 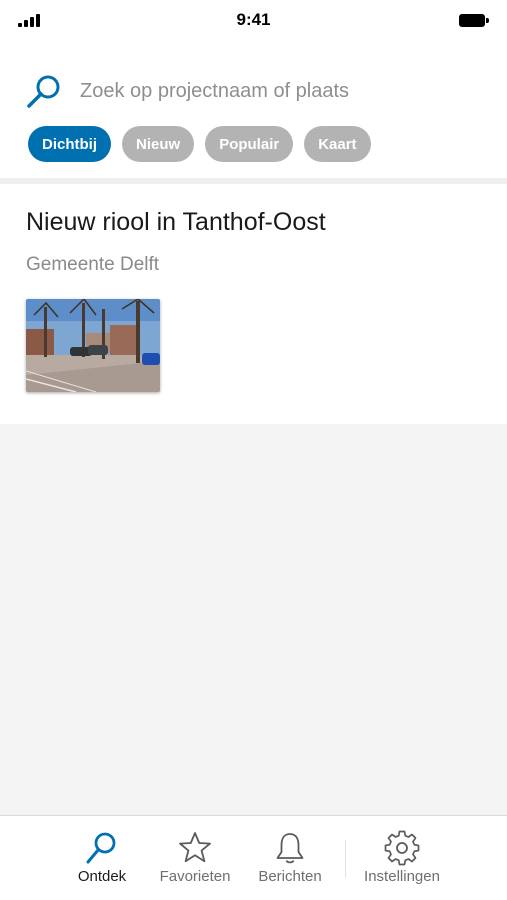 What do you see at coordinates (474, 20) in the screenshot?
I see `battery-icon` at bounding box center [474, 20].